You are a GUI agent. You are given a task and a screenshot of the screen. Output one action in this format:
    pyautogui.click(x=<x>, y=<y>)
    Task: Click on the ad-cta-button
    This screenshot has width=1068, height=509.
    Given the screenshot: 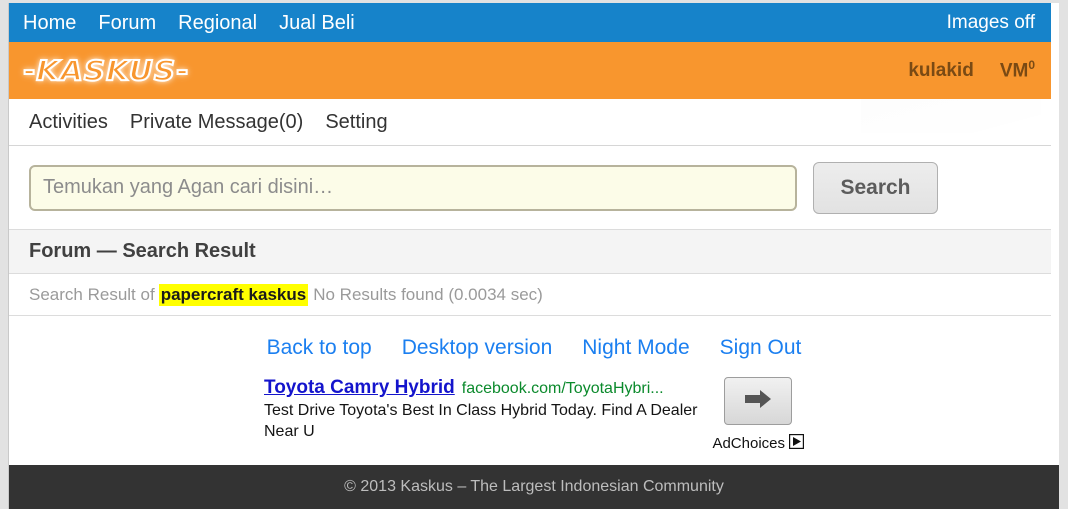 What is the action you would take?
    pyautogui.click(x=758, y=401)
    